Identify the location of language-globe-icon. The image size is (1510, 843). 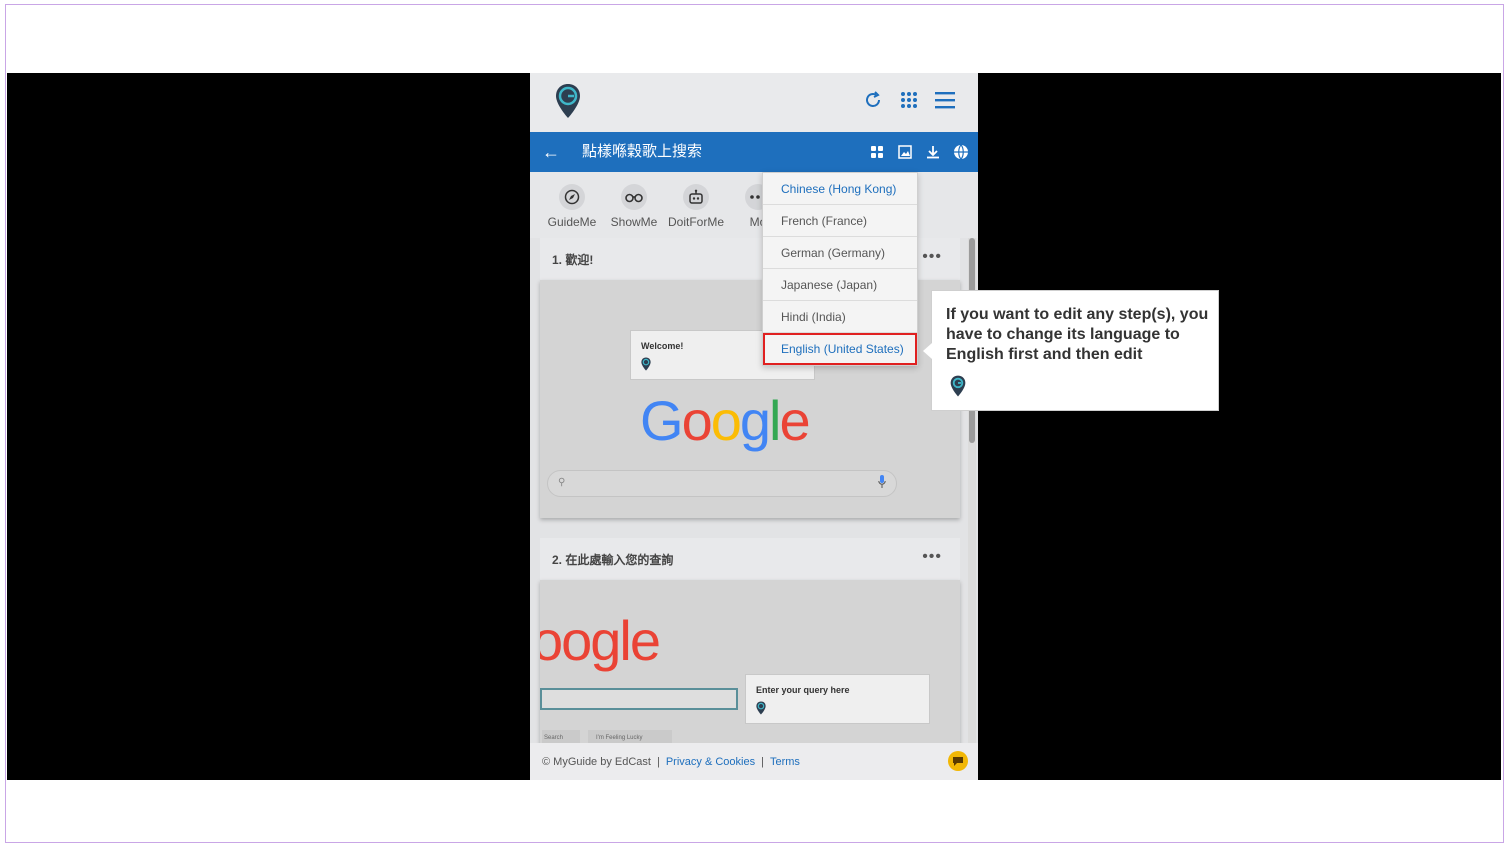
(961, 152).